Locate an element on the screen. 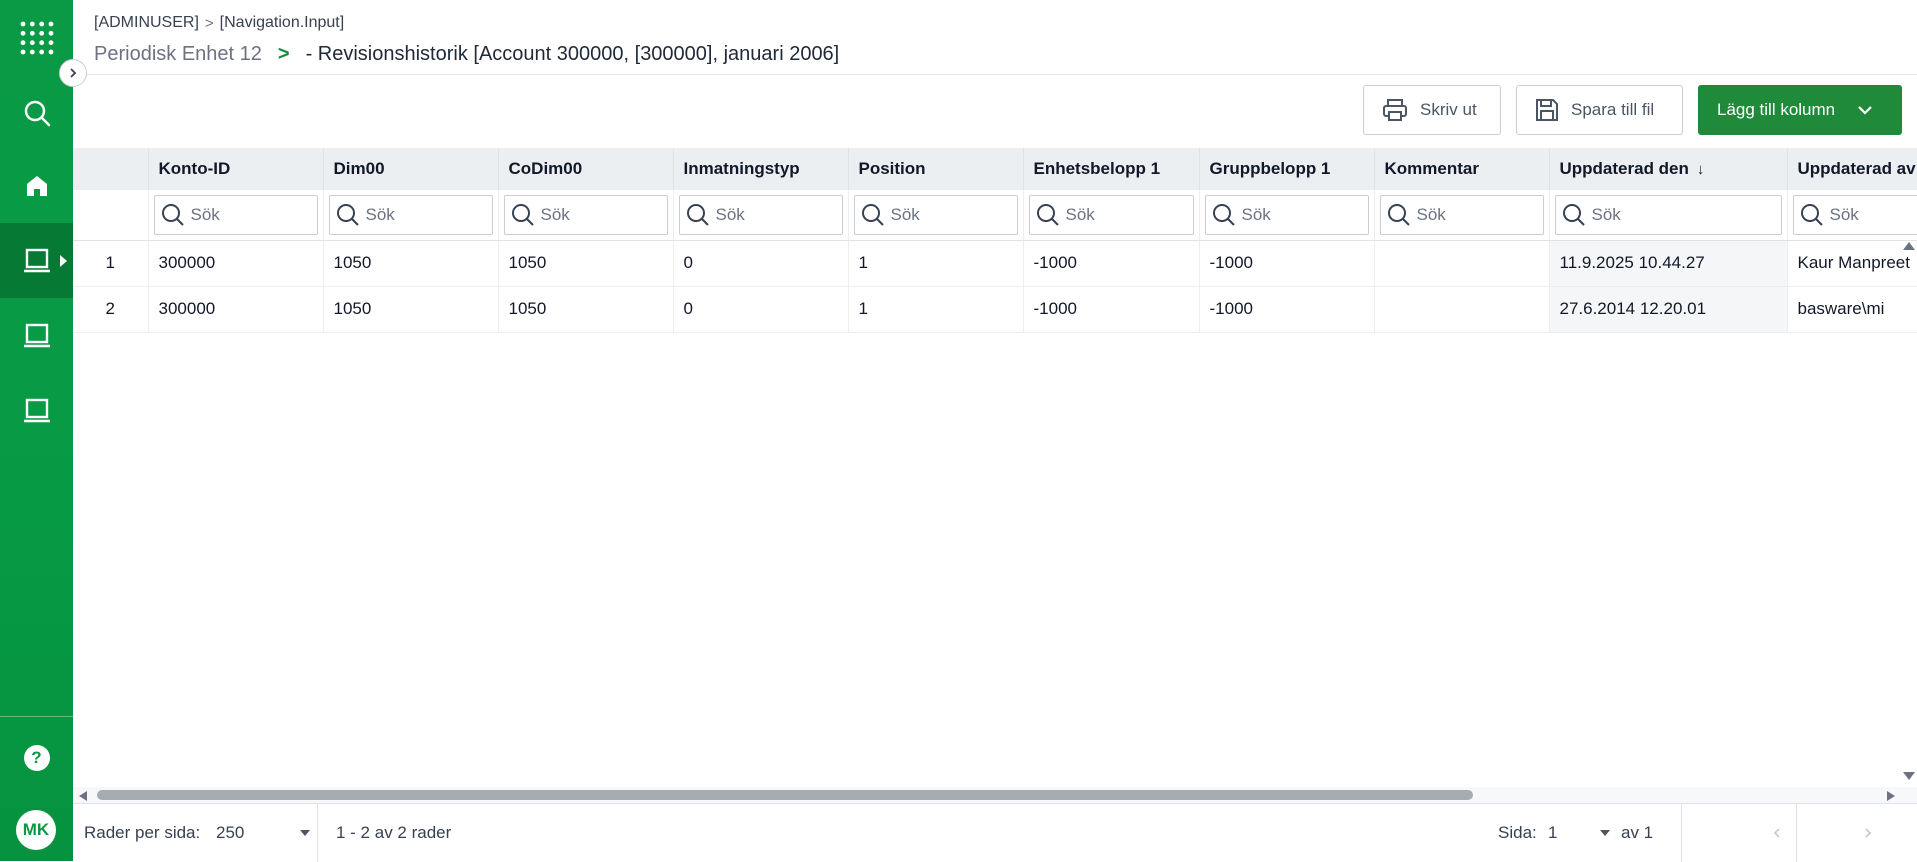  admin-module-icon is located at coordinates (36, 410).